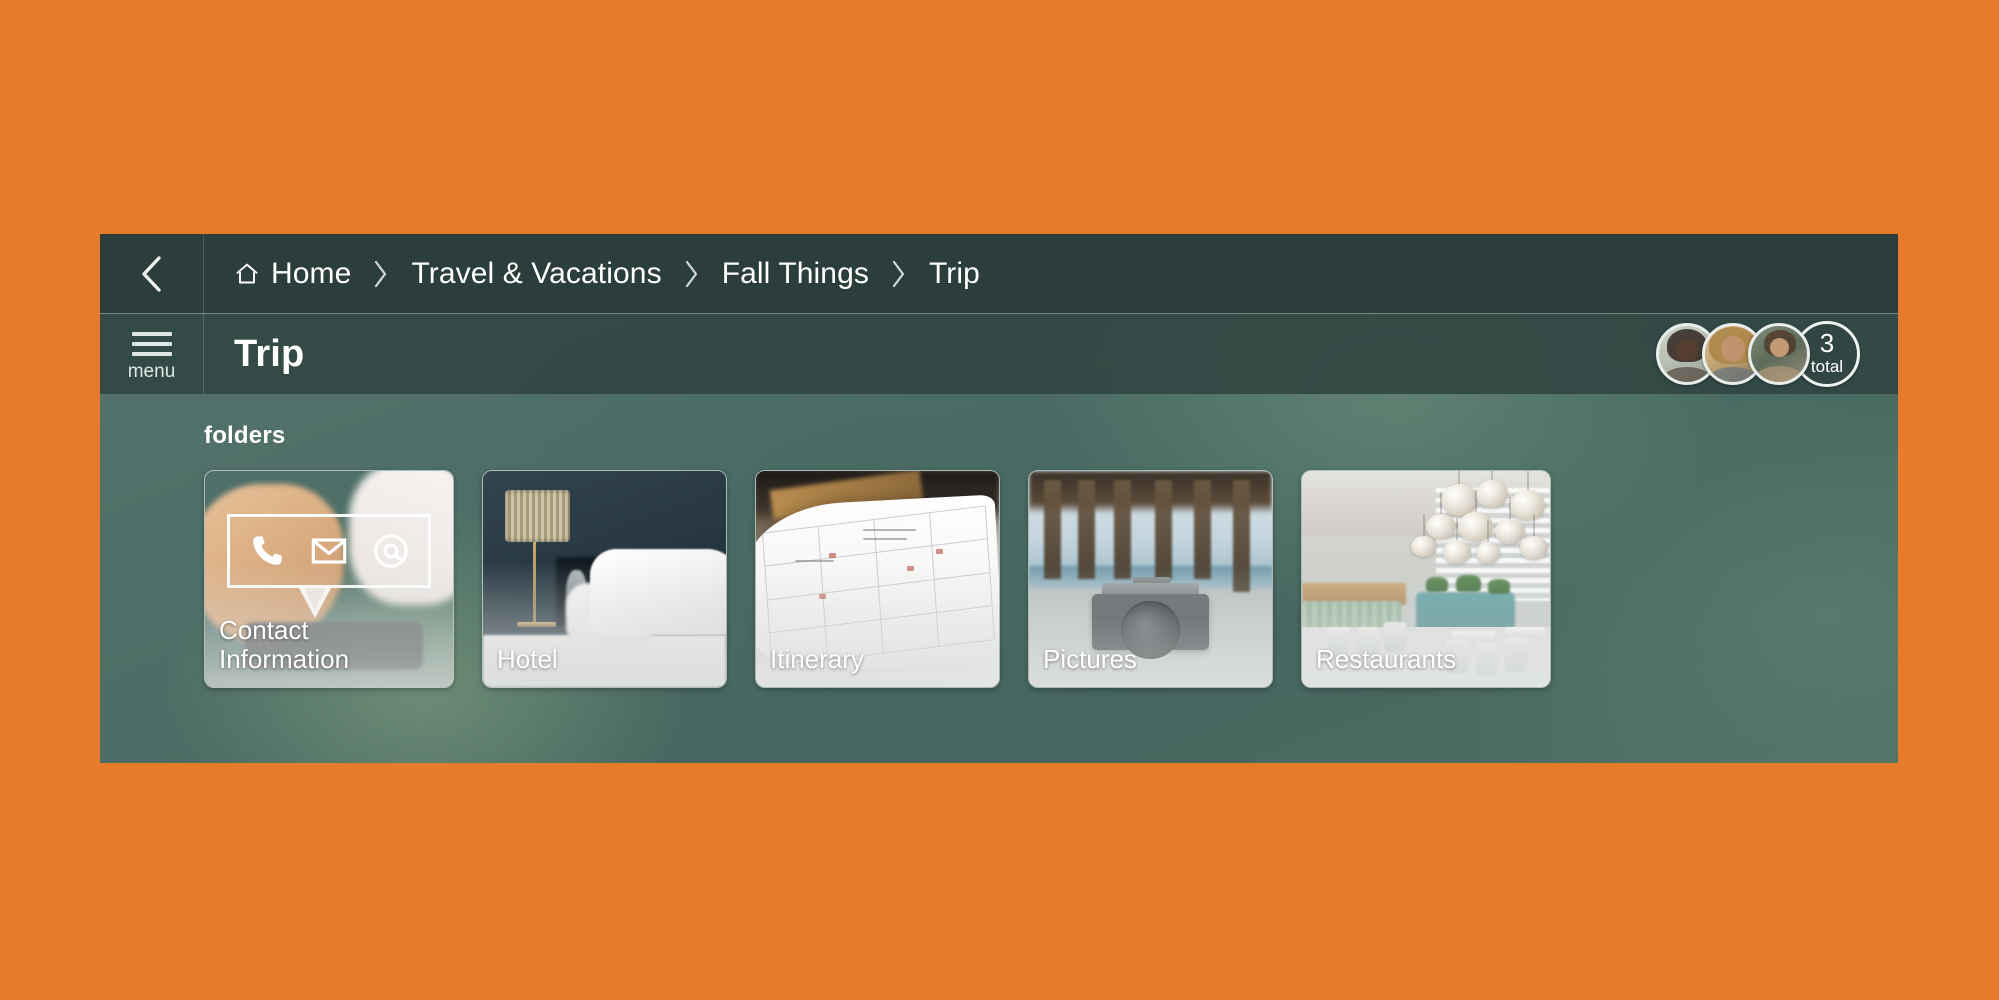 This screenshot has height=1000, width=1999. I want to click on menu-button-label: menu, so click(151, 371).